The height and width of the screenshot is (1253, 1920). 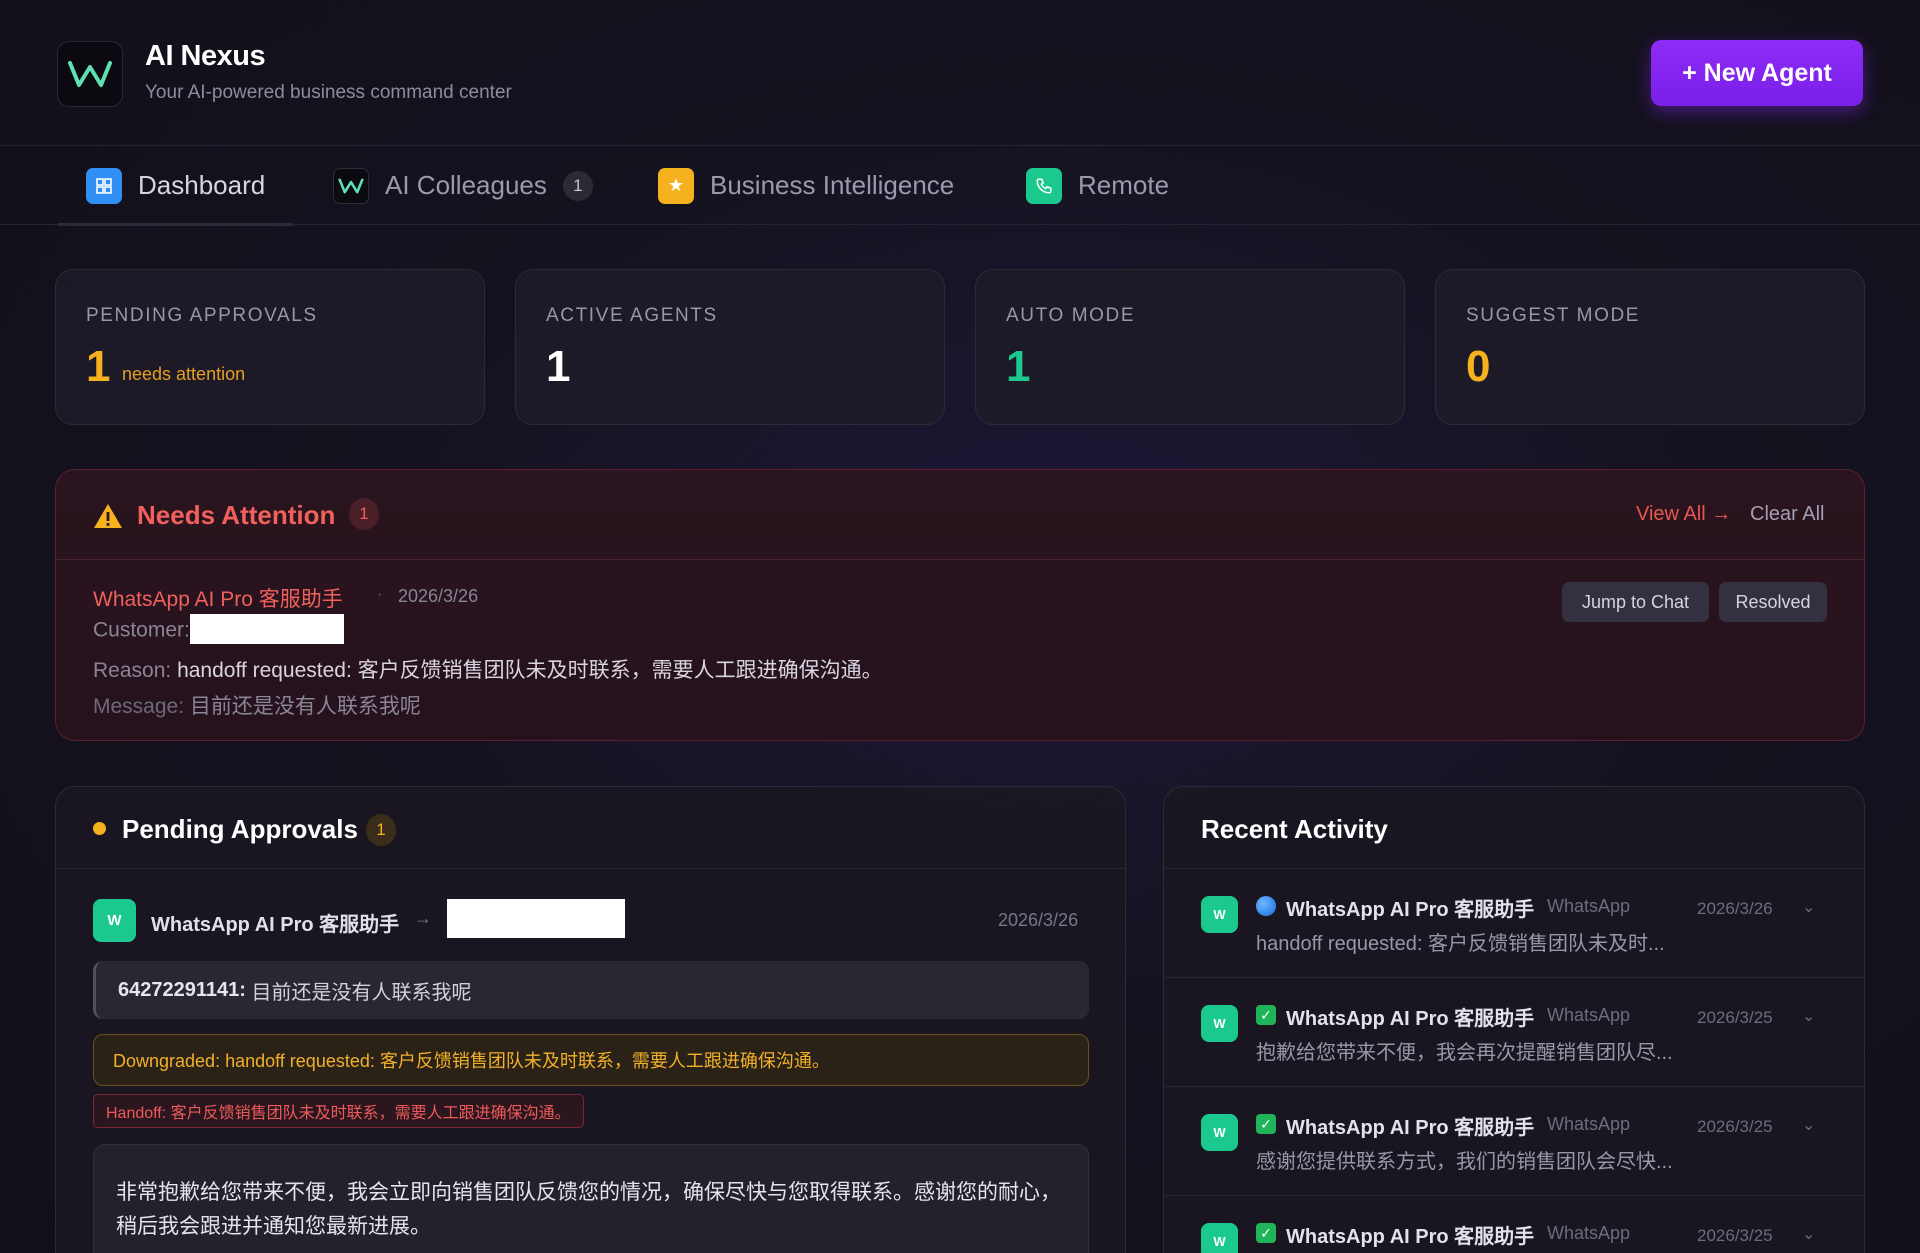 I want to click on stat-label: ACTIVE AGENTS, so click(x=632, y=315).